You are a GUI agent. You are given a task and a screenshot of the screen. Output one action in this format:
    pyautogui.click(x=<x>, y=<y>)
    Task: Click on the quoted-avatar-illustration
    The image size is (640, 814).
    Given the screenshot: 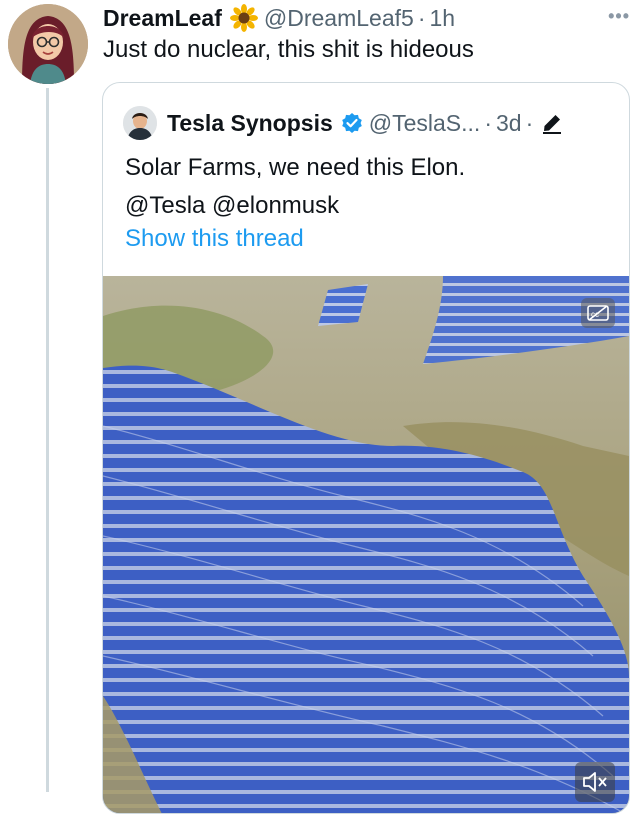 What is the action you would take?
    pyautogui.click(x=140, y=123)
    